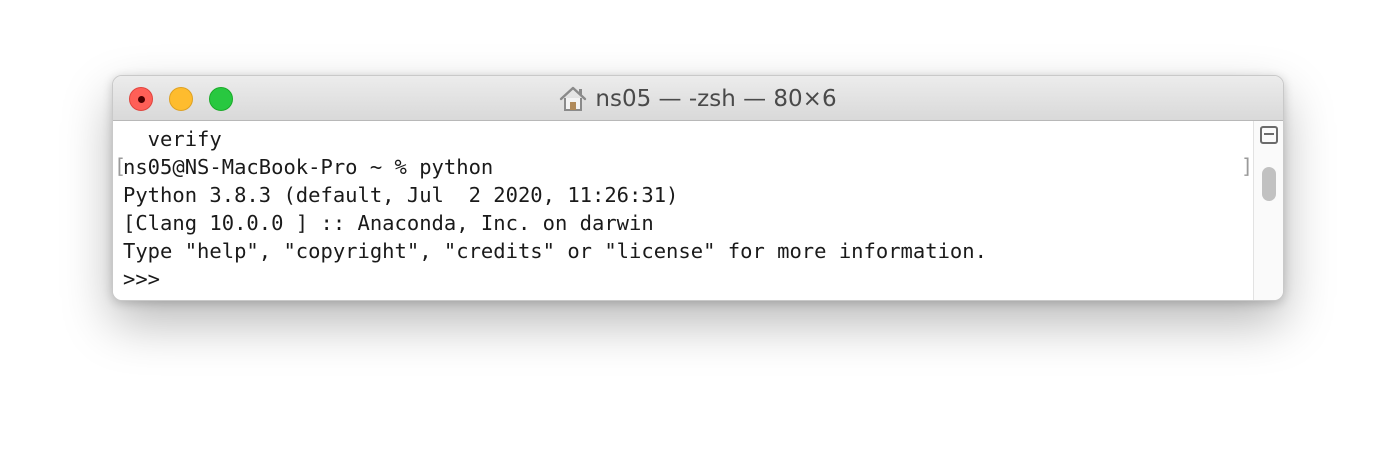 The height and width of the screenshot is (450, 1396). Describe the element at coordinates (142, 279) in the screenshot. I see `terminal-prompt-line: >>>` at that location.